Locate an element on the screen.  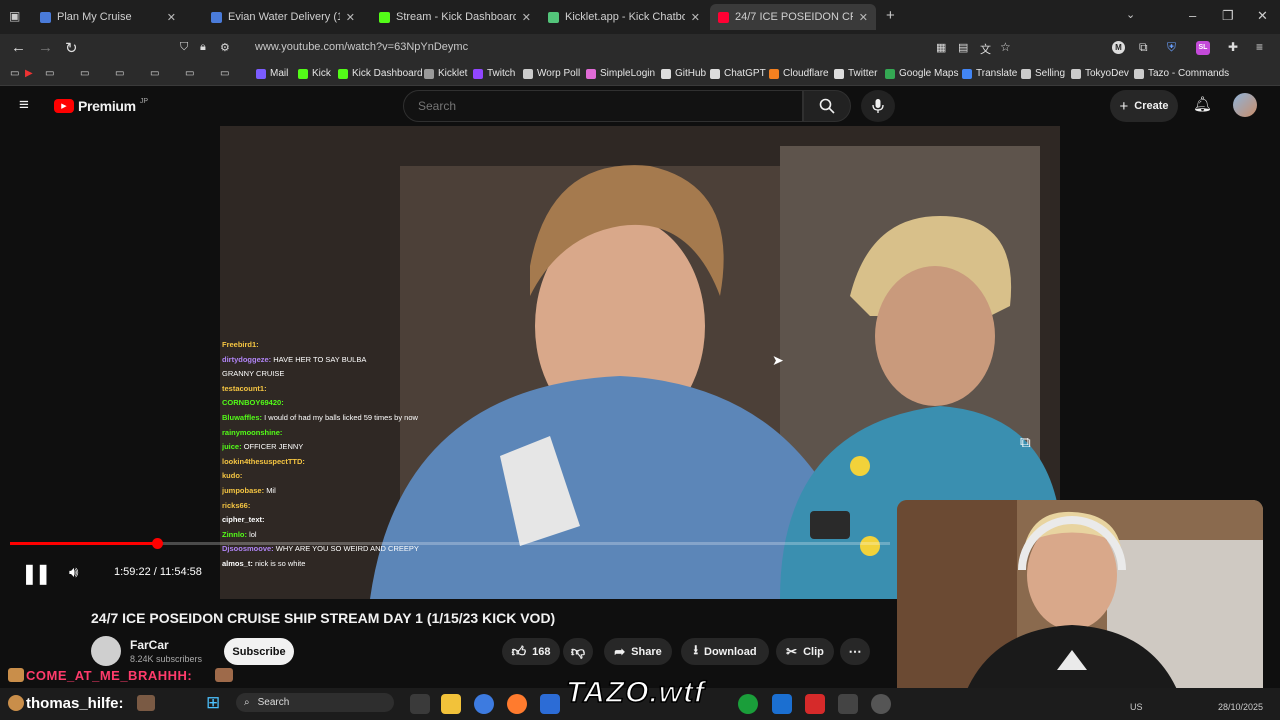
back-icon: ← is located at coordinates (18, 47).